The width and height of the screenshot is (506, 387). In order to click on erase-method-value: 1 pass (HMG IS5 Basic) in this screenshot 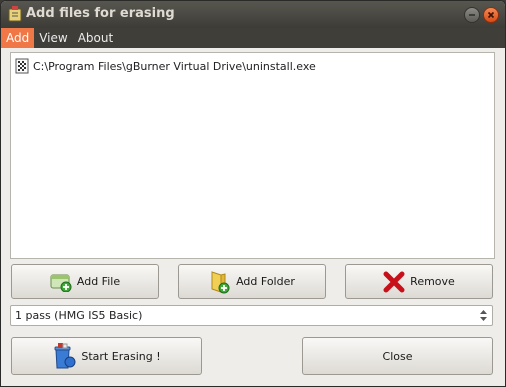, I will do `click(79, 315)`.